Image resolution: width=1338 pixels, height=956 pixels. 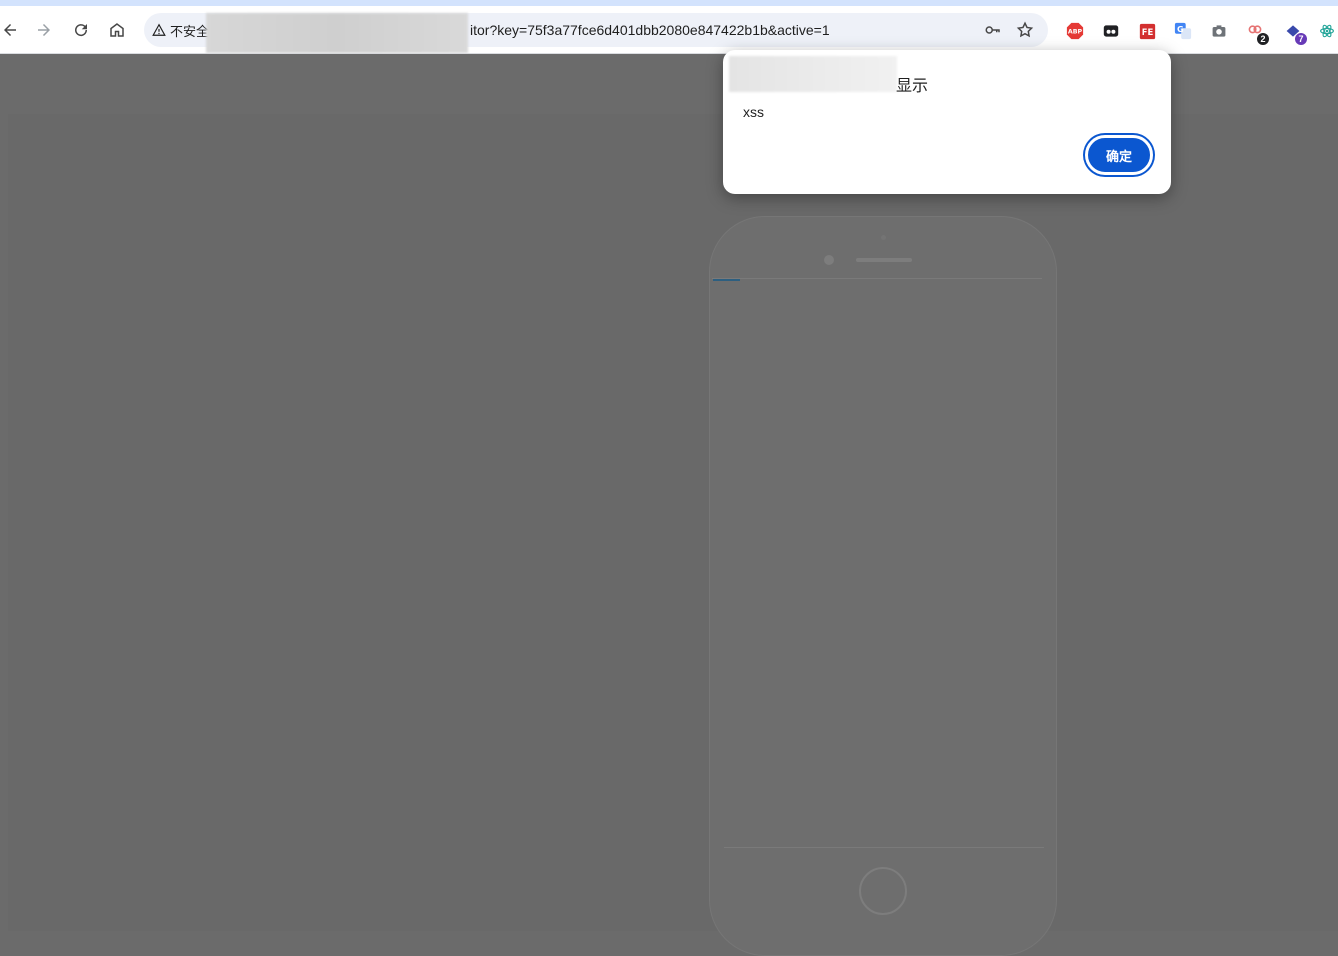 What do you see at coordinates (753, 112) in the screenshot?
I see `dialog-message: xss` at bounding box center [753, 112].